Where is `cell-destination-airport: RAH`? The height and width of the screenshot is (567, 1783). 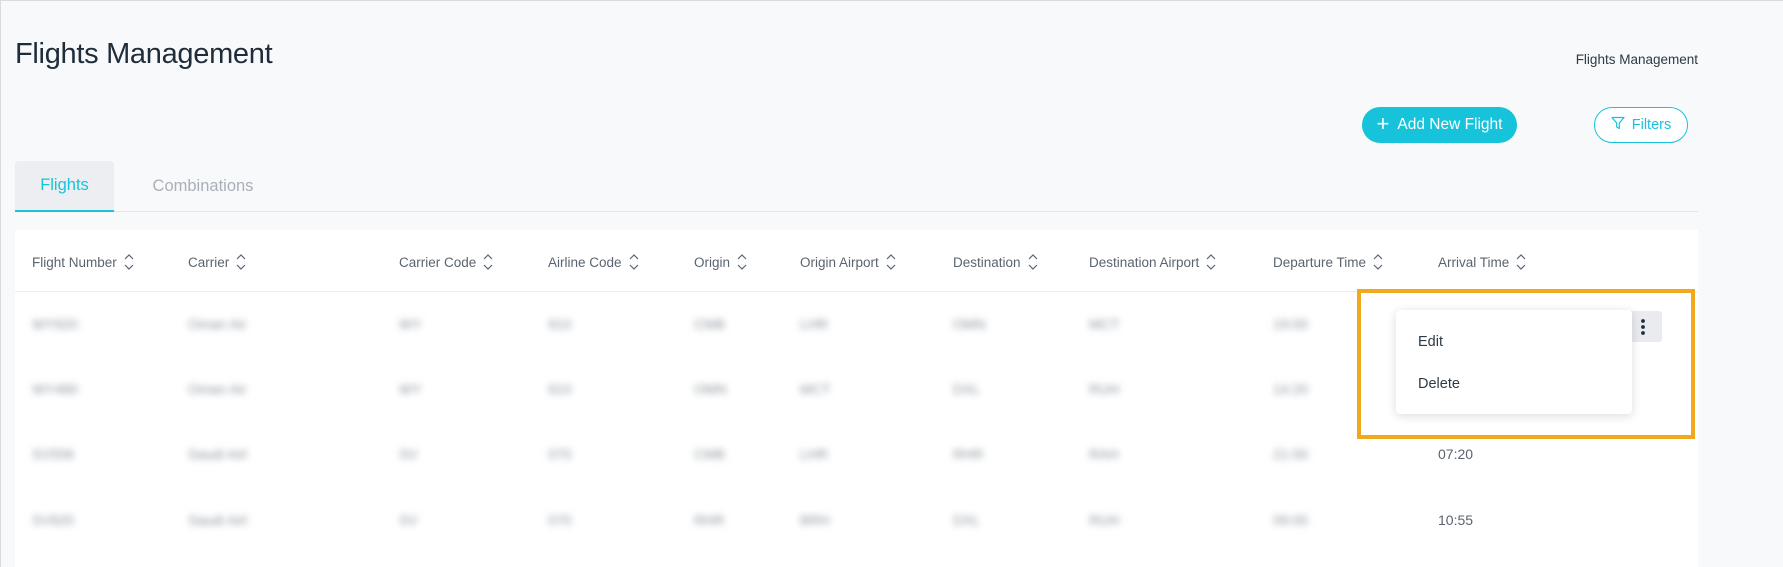 cell-destination-airport: RAH is located at coordinates (1104, 454).